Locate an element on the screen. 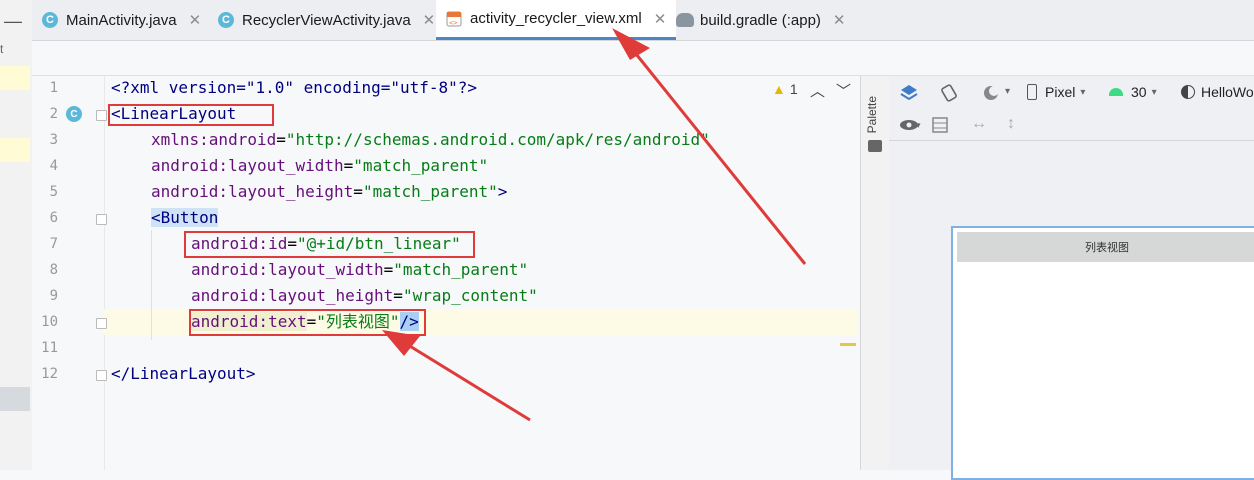 The width and height of the screenshot is (1254, 480). device-selector: Pixel ▾ is located at coordinates (1056, 92).